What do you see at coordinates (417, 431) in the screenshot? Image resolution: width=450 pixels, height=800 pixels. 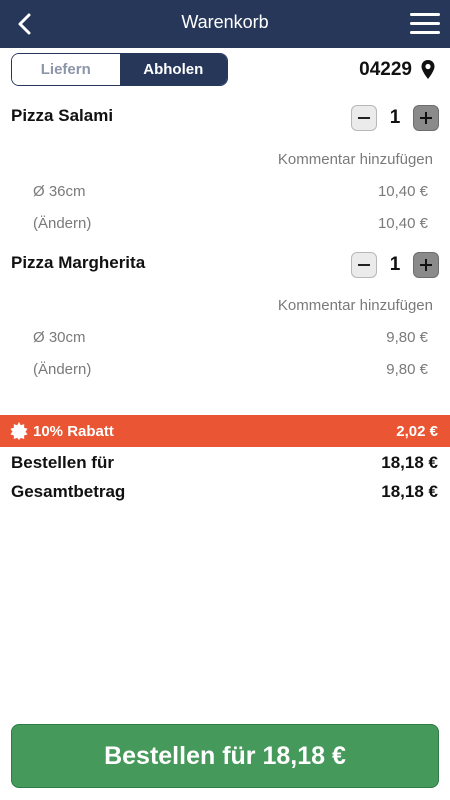 I see `discount-value: 2,02 €` at bounding box center [417, 431].